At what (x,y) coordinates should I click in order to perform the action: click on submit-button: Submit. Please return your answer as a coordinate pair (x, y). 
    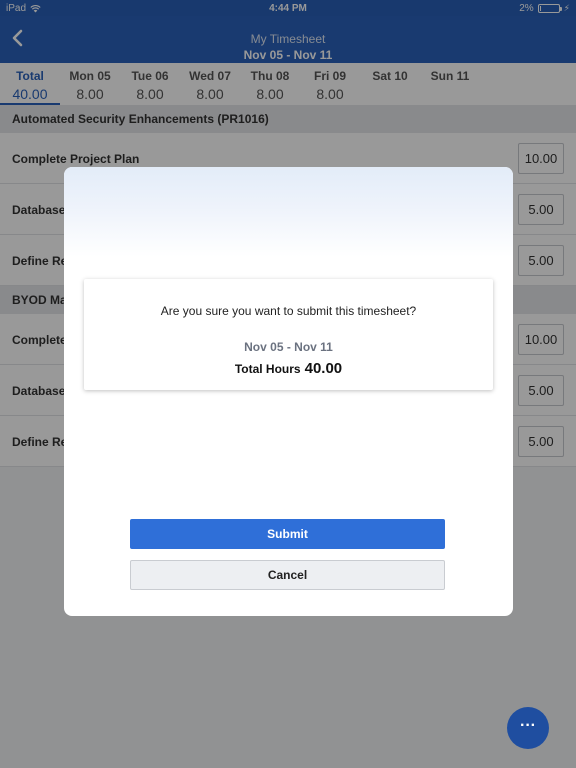
    Looking at the image, I should click on (287, 534).